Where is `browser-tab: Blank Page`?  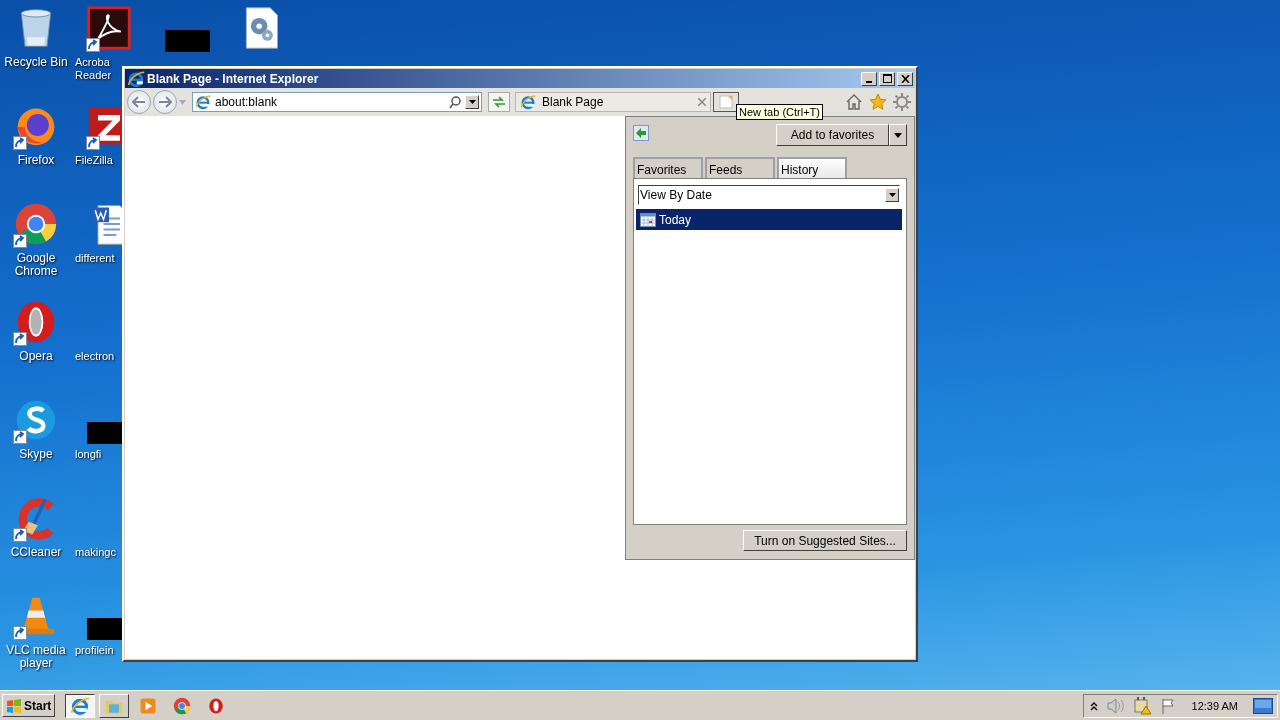 browser-tab: Blank Page is located at coordinates (613, 102).